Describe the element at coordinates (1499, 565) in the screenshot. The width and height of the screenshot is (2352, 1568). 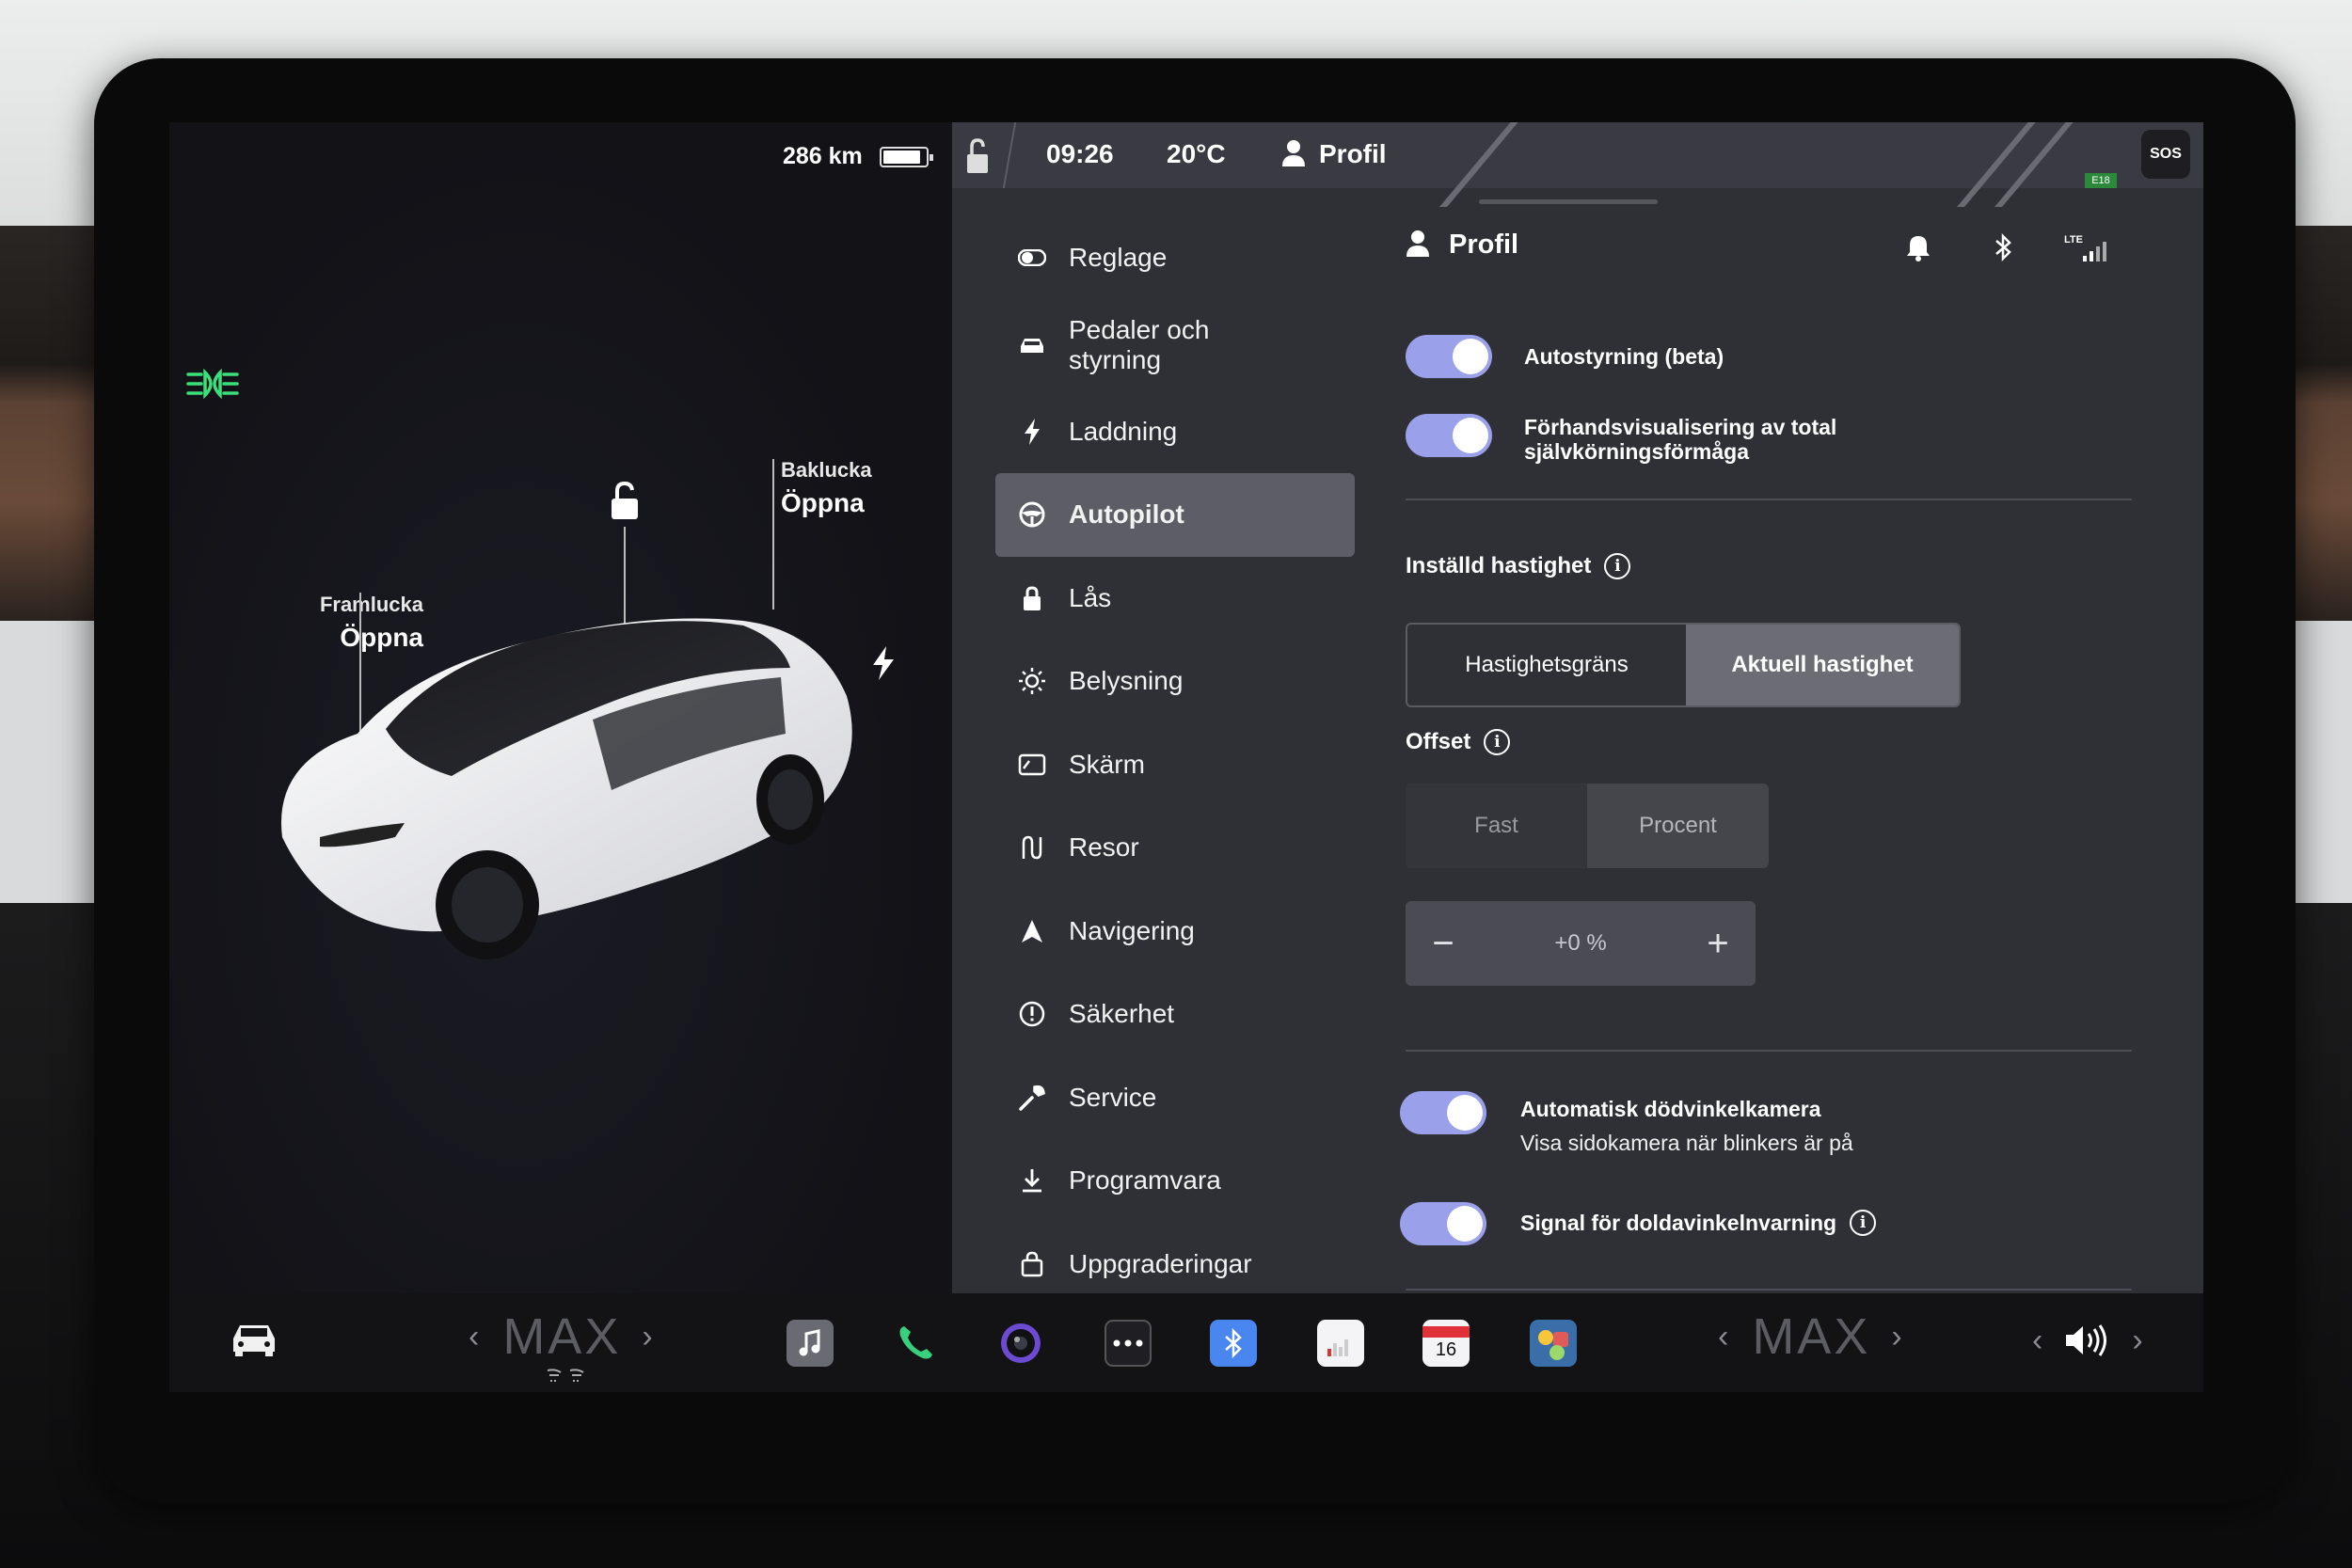
I see `set-speed-title-text: Inställd hastighet` at that location.